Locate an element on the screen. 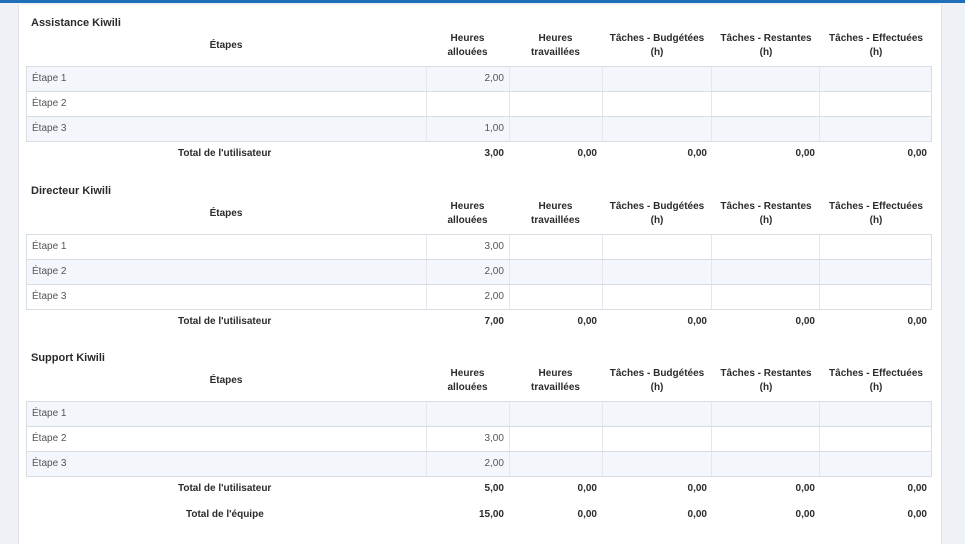 The height and width of the screenshot is (544, 965). table-row: Étape 1 3,00 is located at coordinates (479, 247).